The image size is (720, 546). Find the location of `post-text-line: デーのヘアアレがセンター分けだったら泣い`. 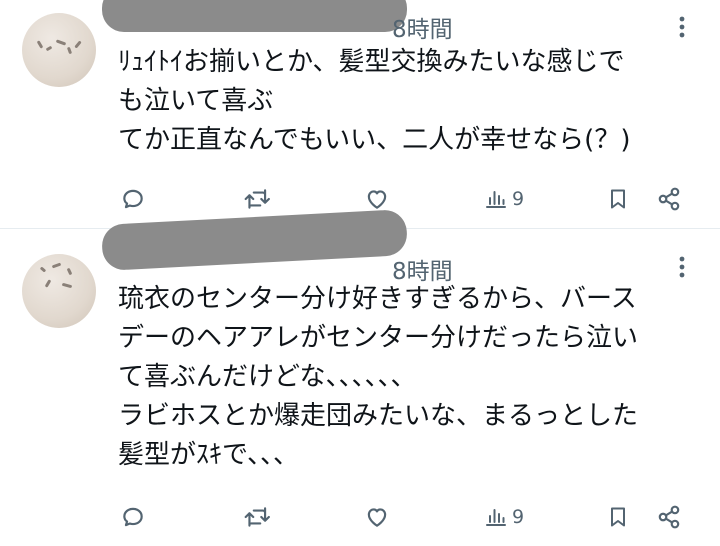

post-text-line: デーのヘアアレがセンター分けだったら泣い is located at coordinates (378, 338).